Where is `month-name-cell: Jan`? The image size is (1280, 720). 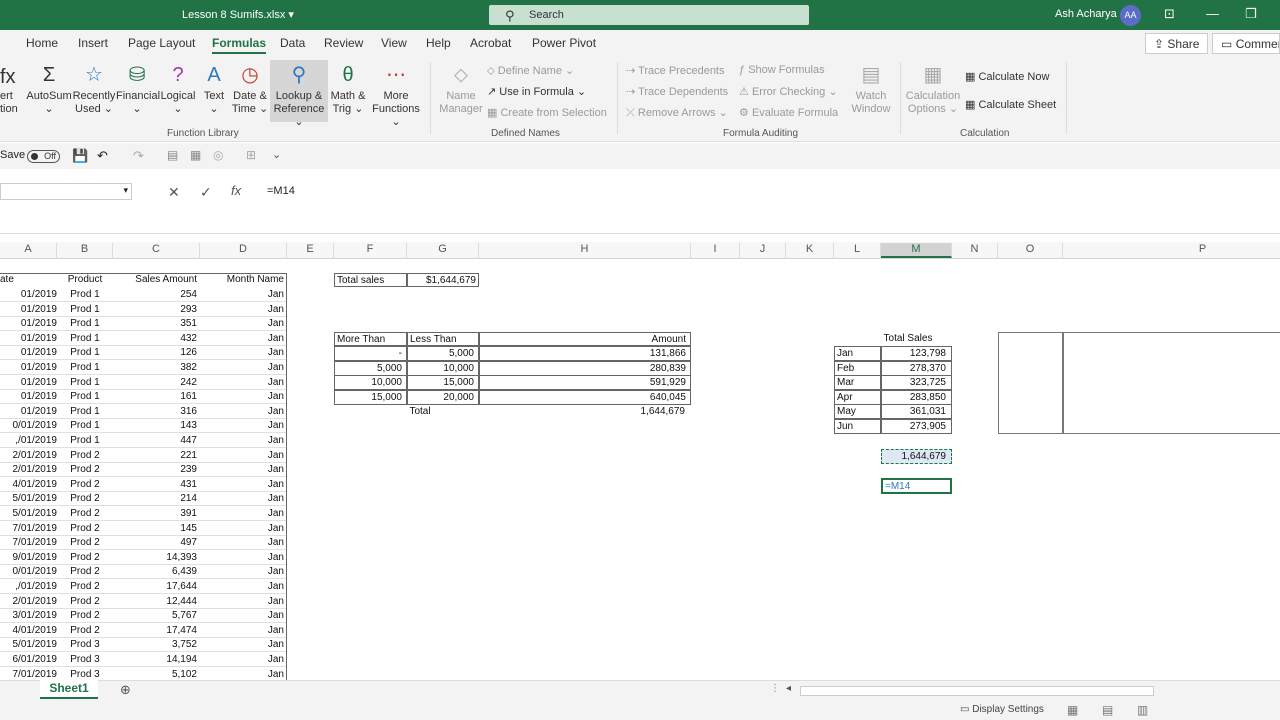 month-name-cell: Jan is located at coordinates (857, 353).